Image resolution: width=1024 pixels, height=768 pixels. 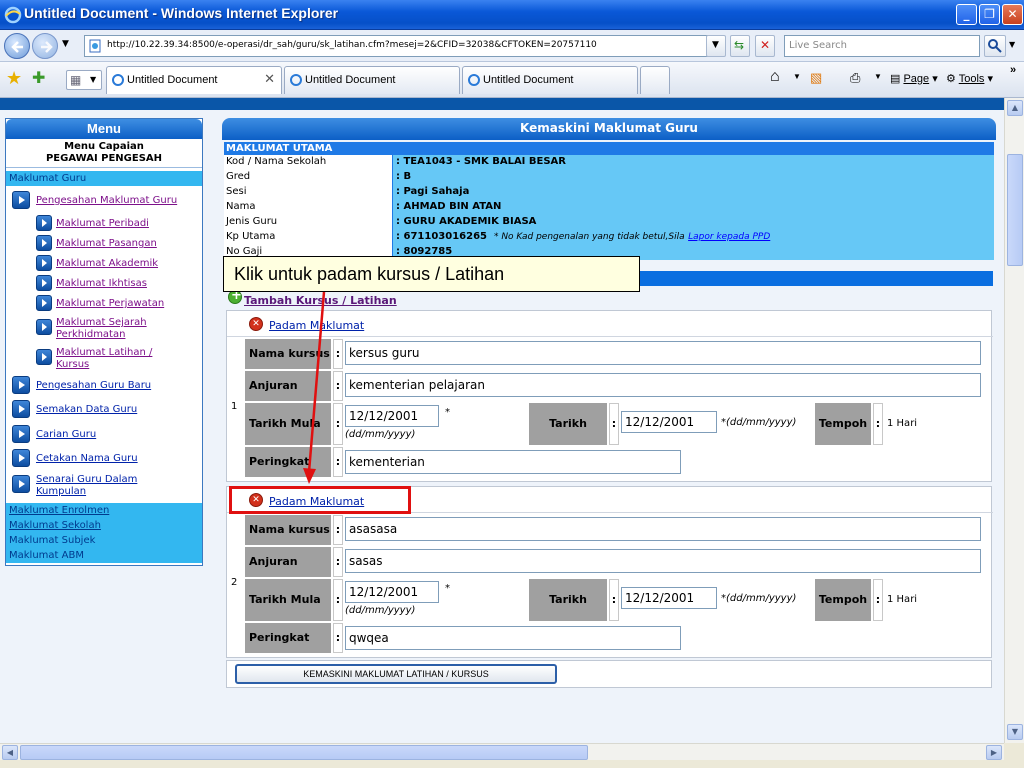 What do you see at coordinates (17, 46) in the screenshot?
I see `back-button` at bounding box center [17, 46].